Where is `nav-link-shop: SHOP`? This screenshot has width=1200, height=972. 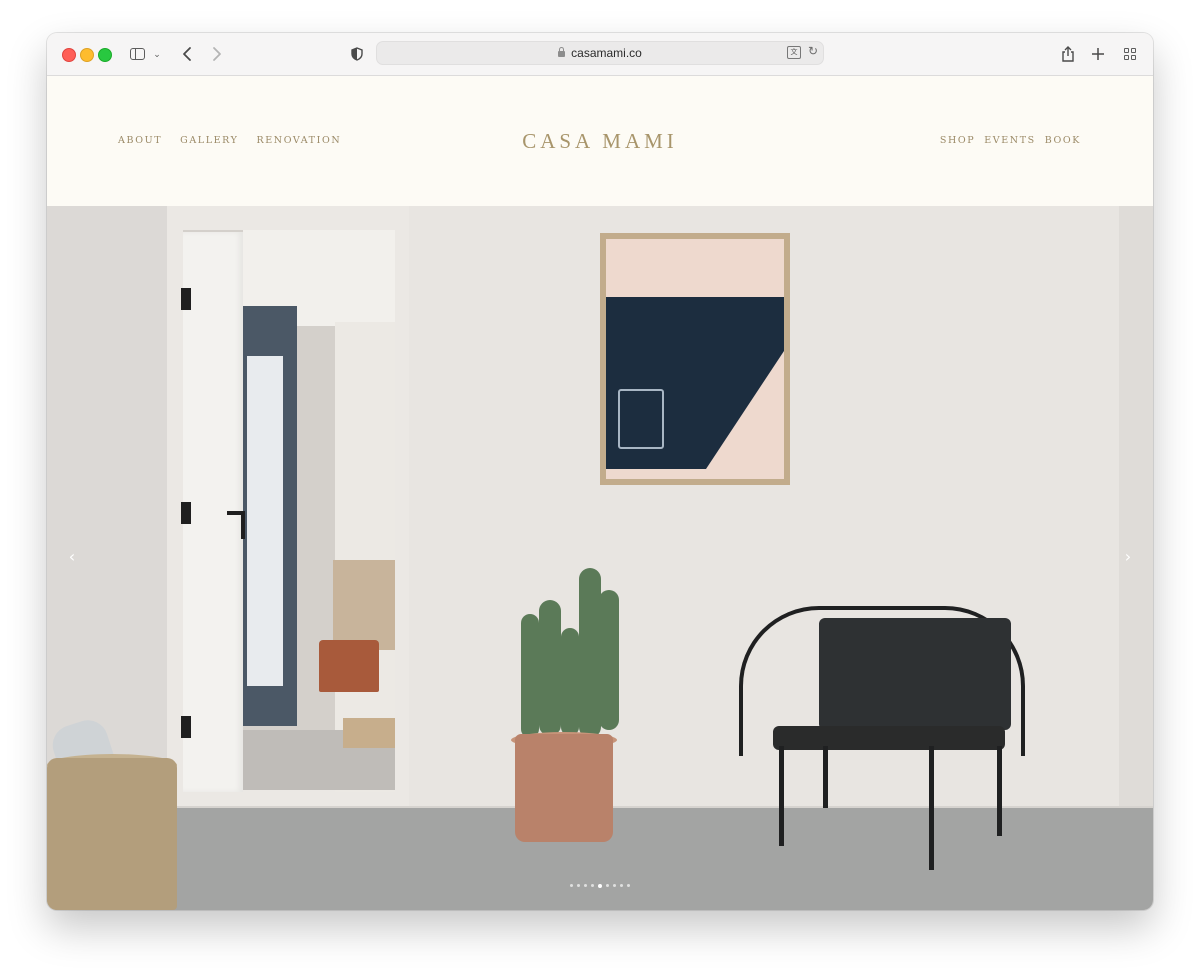
nav-link-shop: SHOP is located at coordinates (957, 140).